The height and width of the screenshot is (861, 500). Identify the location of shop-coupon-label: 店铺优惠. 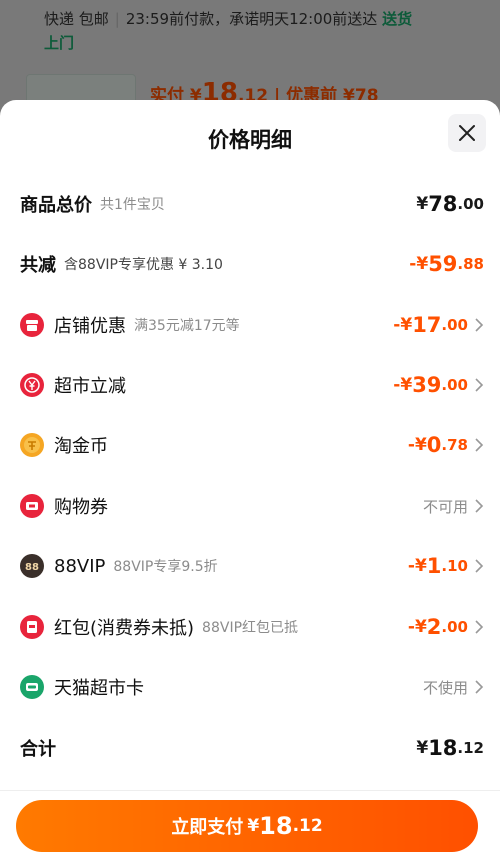
(90, 326).